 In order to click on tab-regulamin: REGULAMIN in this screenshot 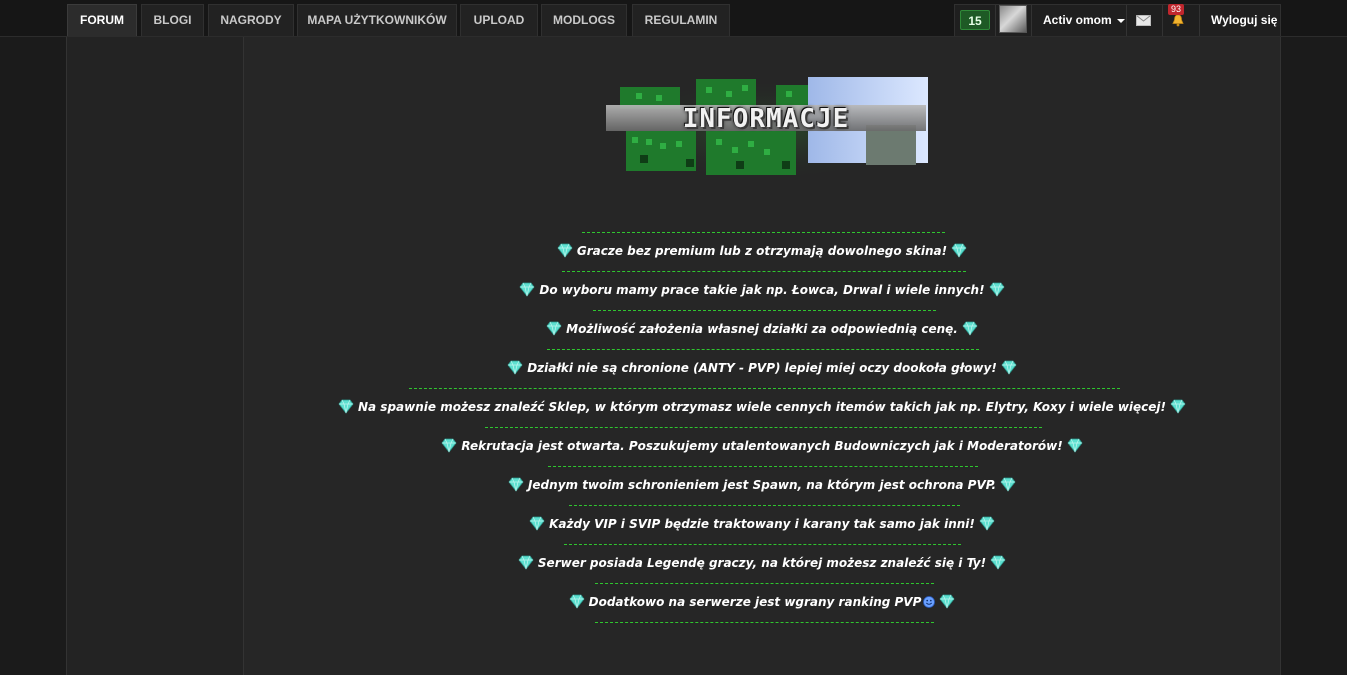, I will do `click(681, 20)`.